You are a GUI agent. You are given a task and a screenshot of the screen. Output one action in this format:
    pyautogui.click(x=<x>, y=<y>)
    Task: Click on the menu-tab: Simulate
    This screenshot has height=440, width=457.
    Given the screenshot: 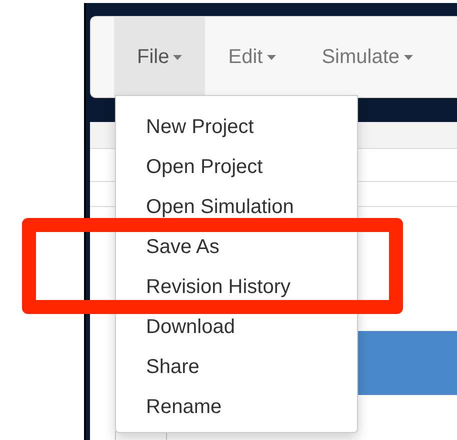 What is the action you would take?
    pyautogui.click(x=367, y=57)
    